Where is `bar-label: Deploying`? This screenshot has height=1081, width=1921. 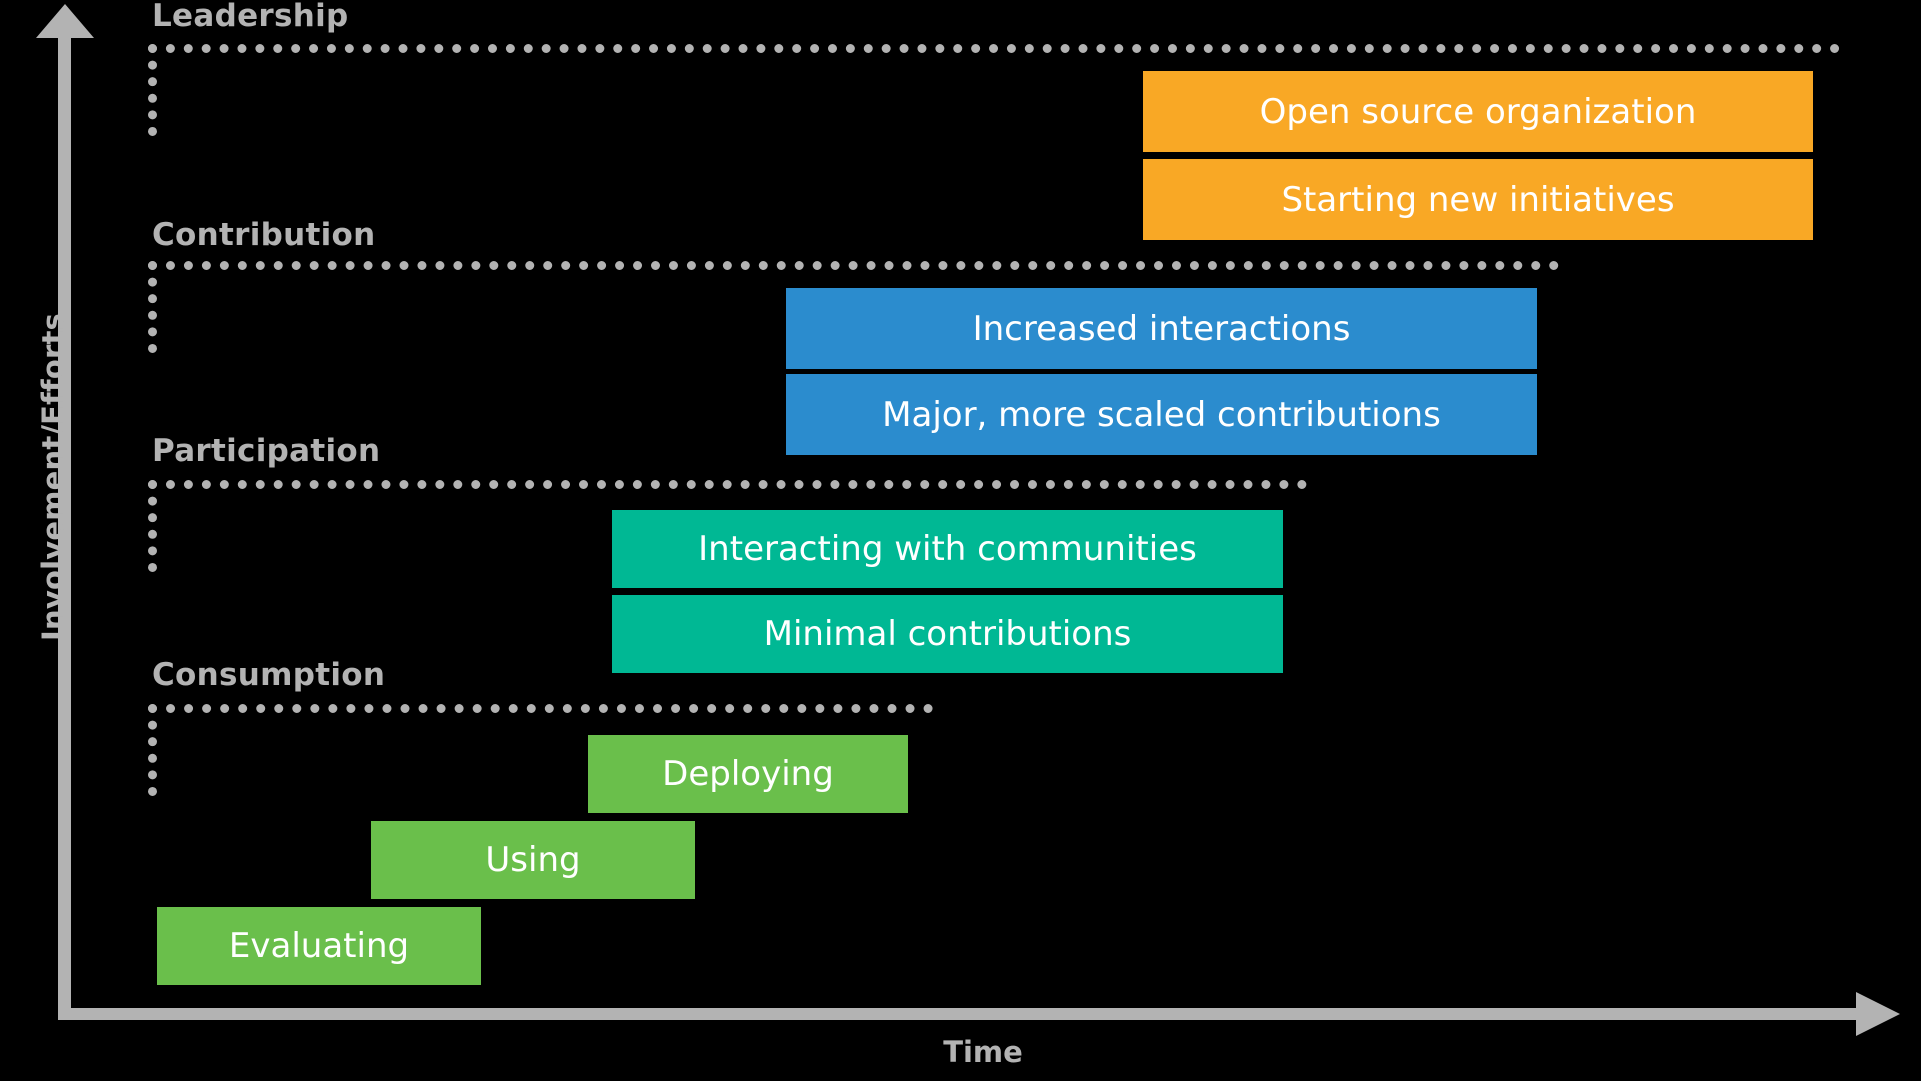
bar-label: Deploying is located at coordinates (748, 774).